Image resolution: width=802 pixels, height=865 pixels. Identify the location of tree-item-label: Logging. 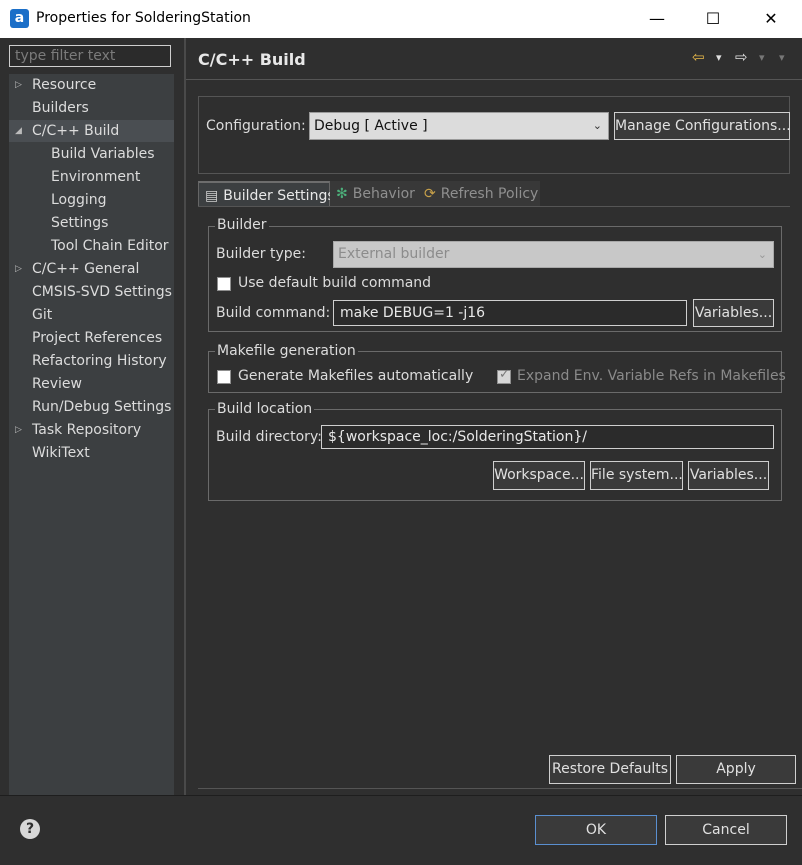
(79, 200).